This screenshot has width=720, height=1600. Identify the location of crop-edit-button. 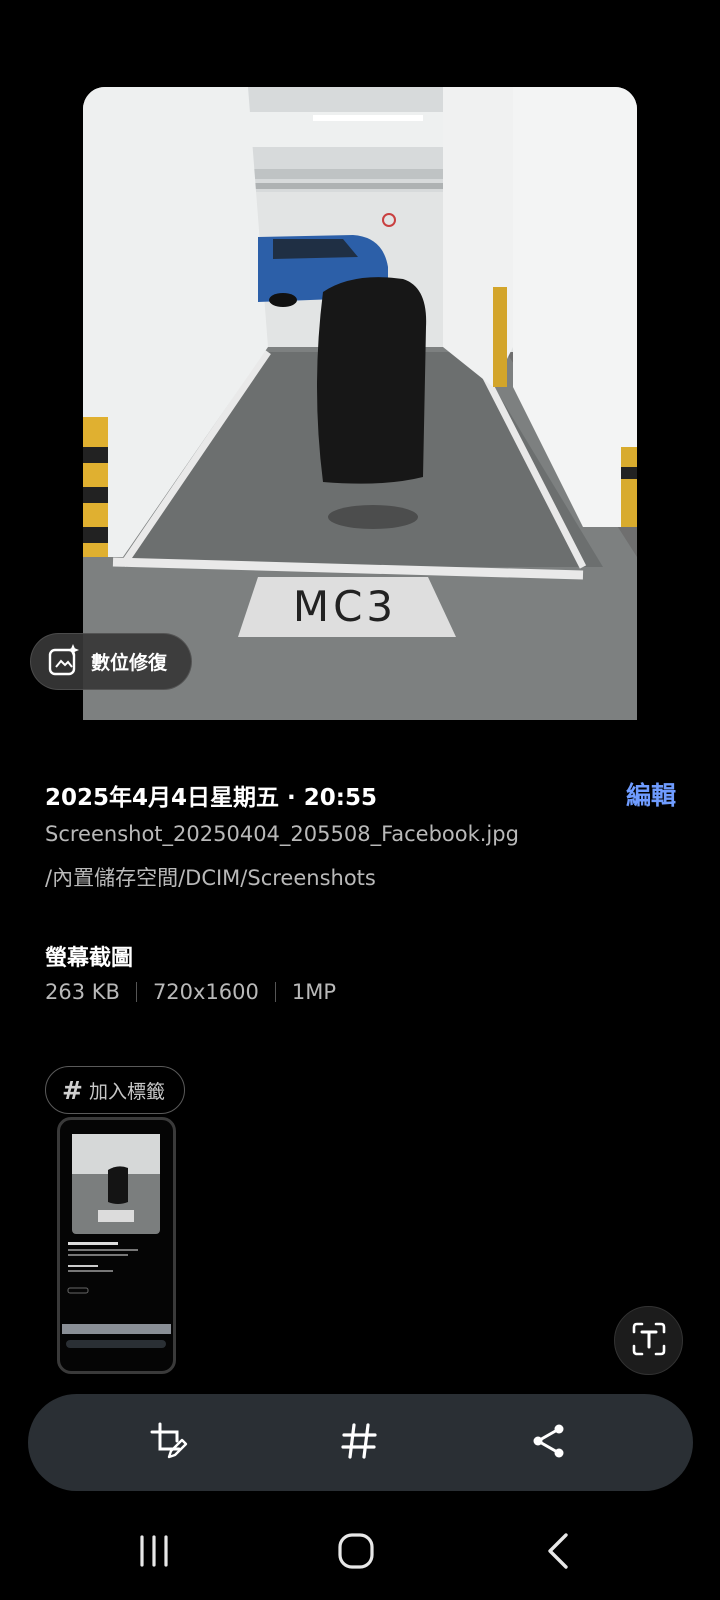
(169, 1443).